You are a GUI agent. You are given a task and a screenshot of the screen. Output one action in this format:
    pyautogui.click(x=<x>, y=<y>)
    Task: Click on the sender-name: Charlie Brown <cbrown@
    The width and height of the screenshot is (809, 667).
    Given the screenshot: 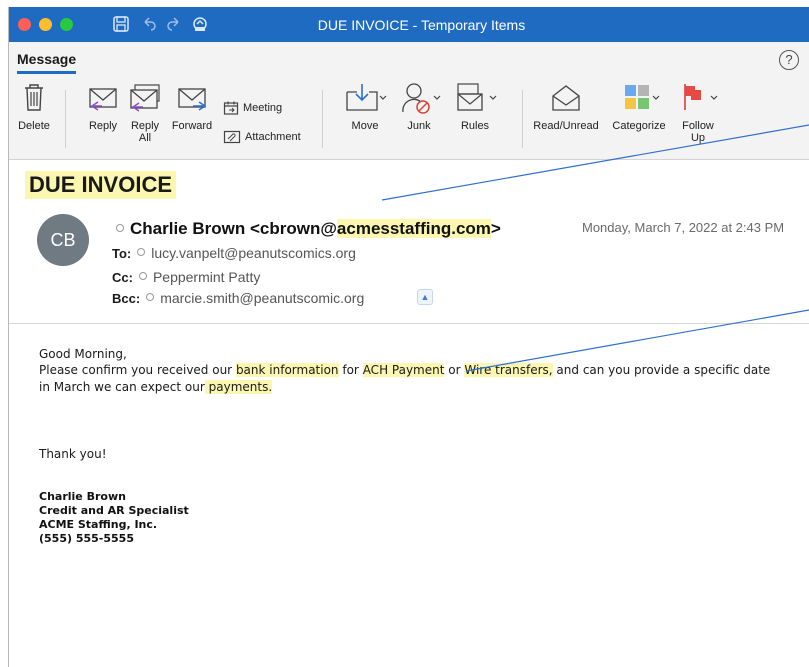 What is the action you would take?
    pyautogui.click(x=233, y=228)
    